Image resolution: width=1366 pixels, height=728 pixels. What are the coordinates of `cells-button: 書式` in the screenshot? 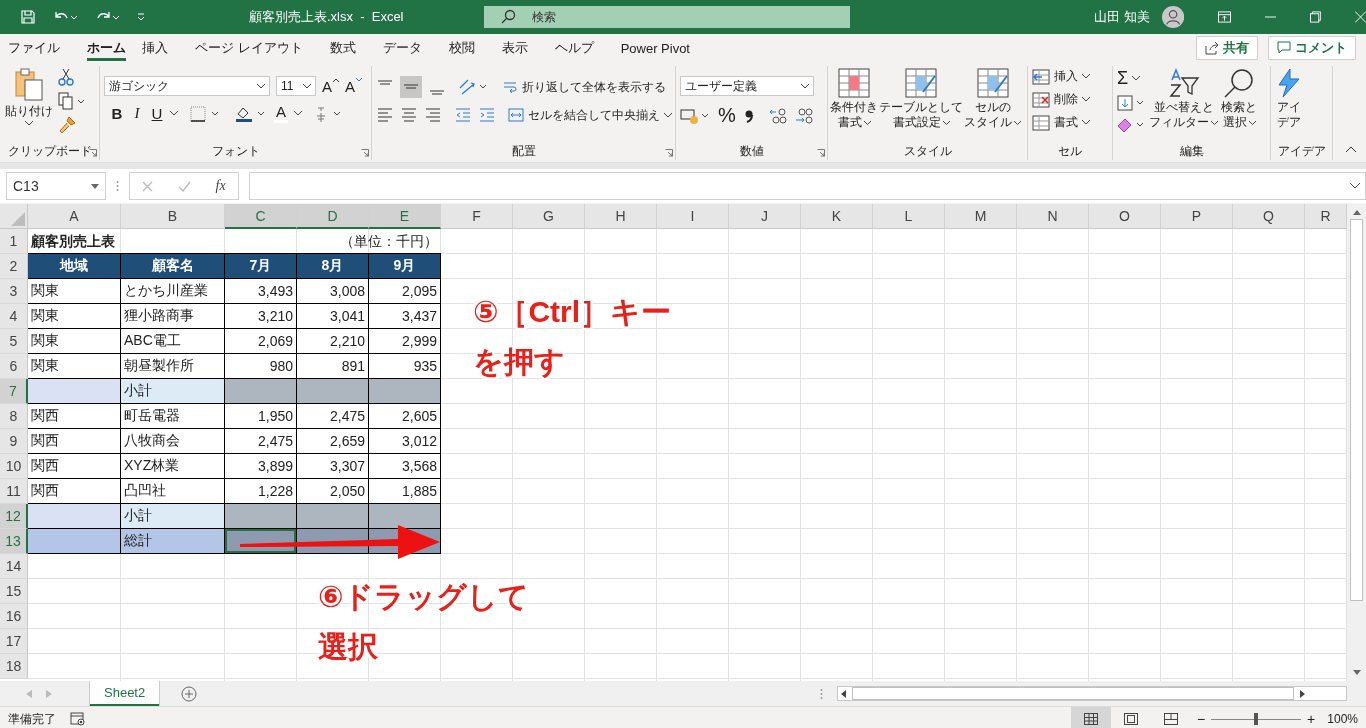 It's located at (1061, 122).